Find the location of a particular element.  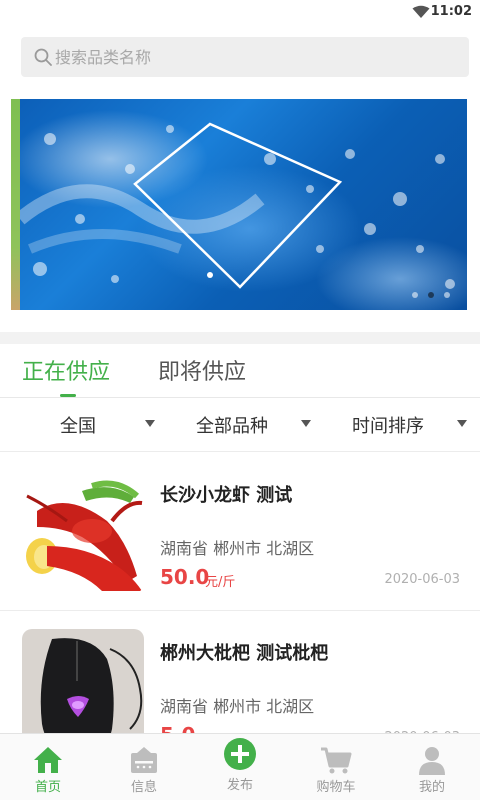

product-image-crayfish is located at coordinates (83, 532).